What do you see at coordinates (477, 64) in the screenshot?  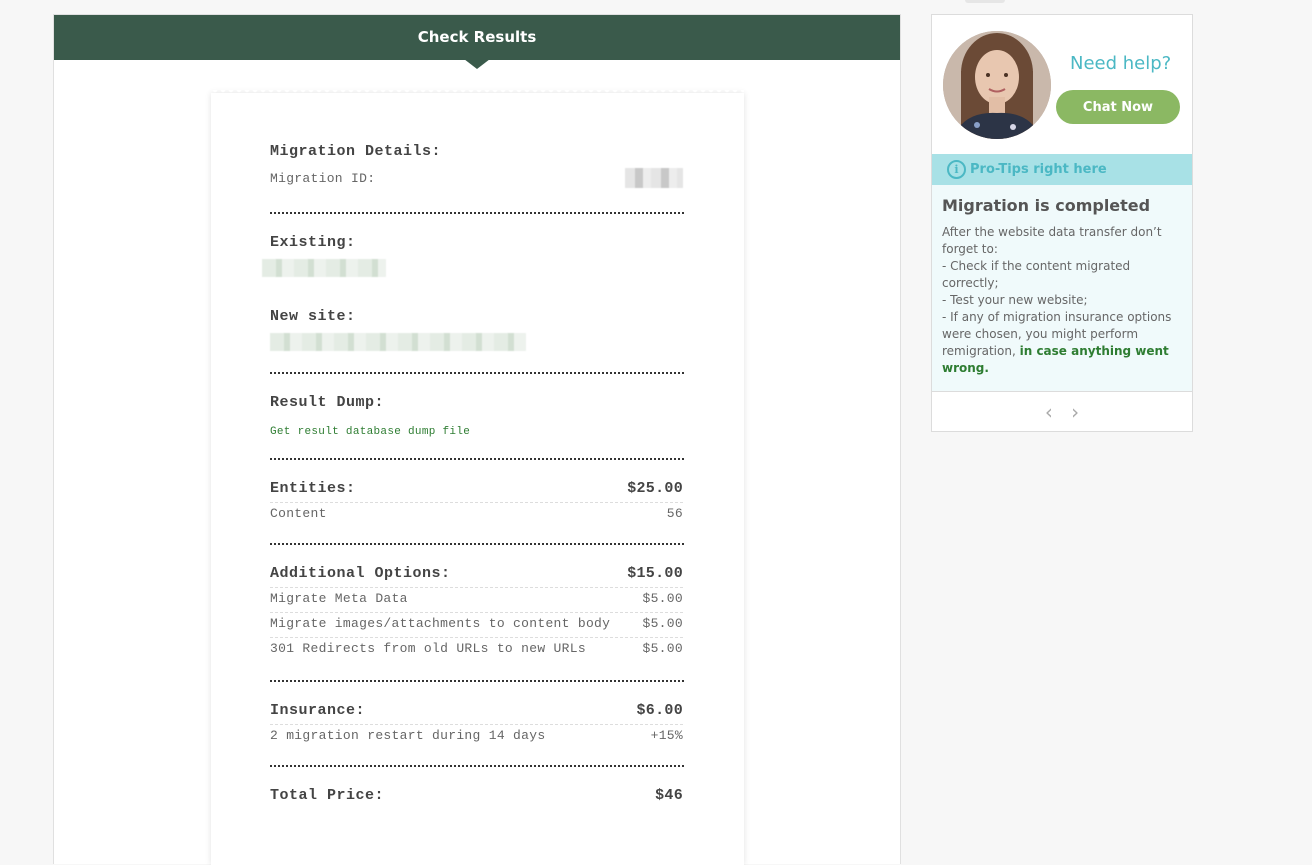 I see `header-pointer` at bounding box center [477, 64].